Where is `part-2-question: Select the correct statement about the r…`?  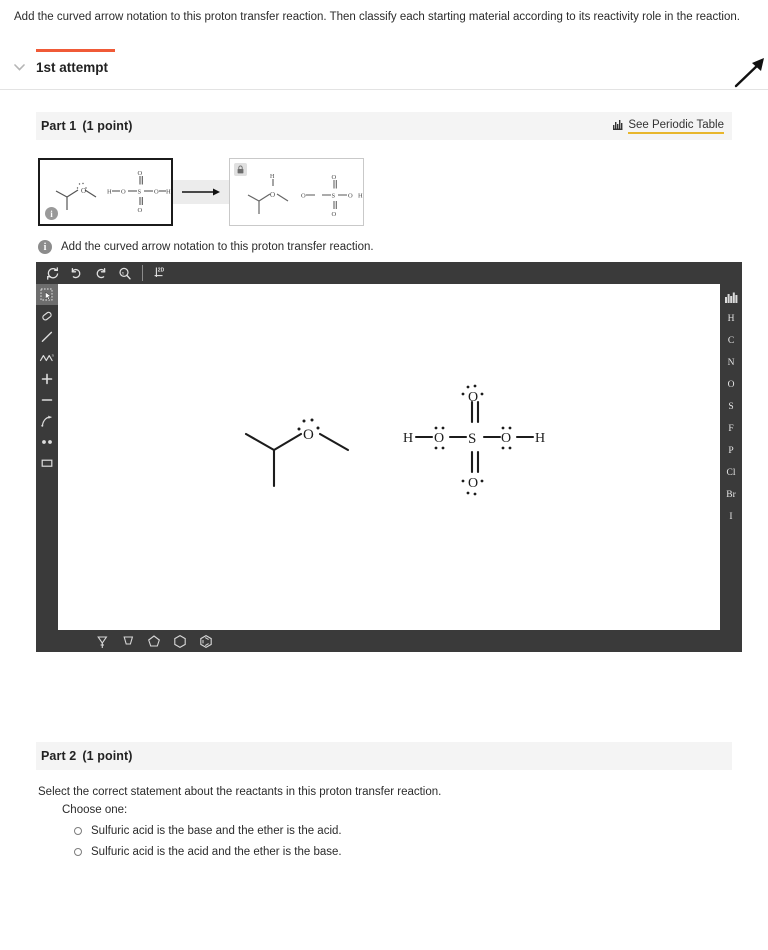 part-2-question: Select the correct statement about the r… is located at coordinates (240, 792).